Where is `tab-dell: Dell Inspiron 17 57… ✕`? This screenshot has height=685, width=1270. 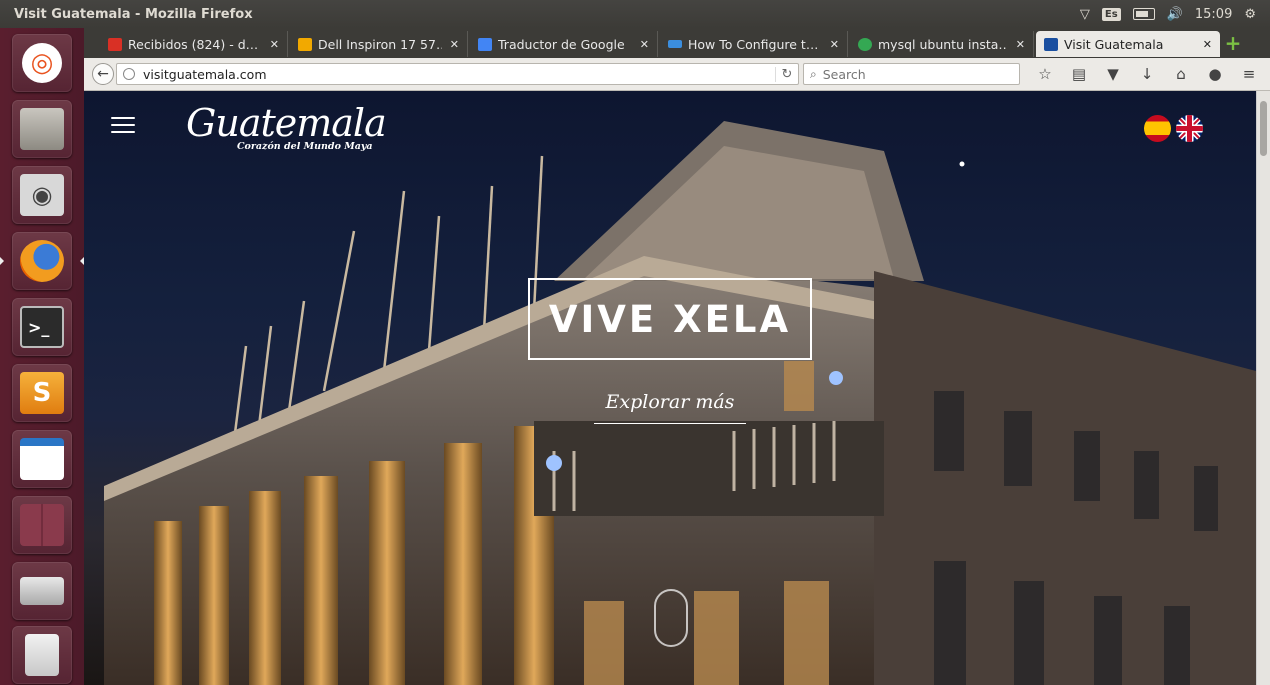 tab-dell: Dell Inspiron 17 57… ✕ is located at coordinates (379, 44).